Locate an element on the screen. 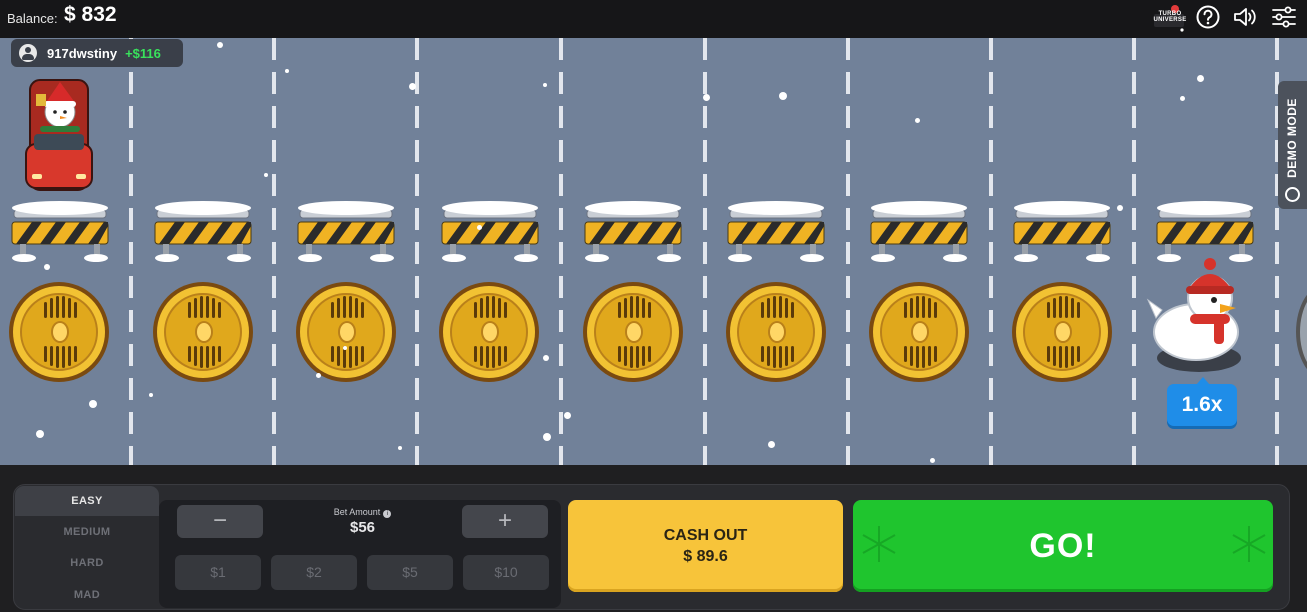 This screenshot has width=1307, height=612. sound-icon is located at coordinates (1245, 17).